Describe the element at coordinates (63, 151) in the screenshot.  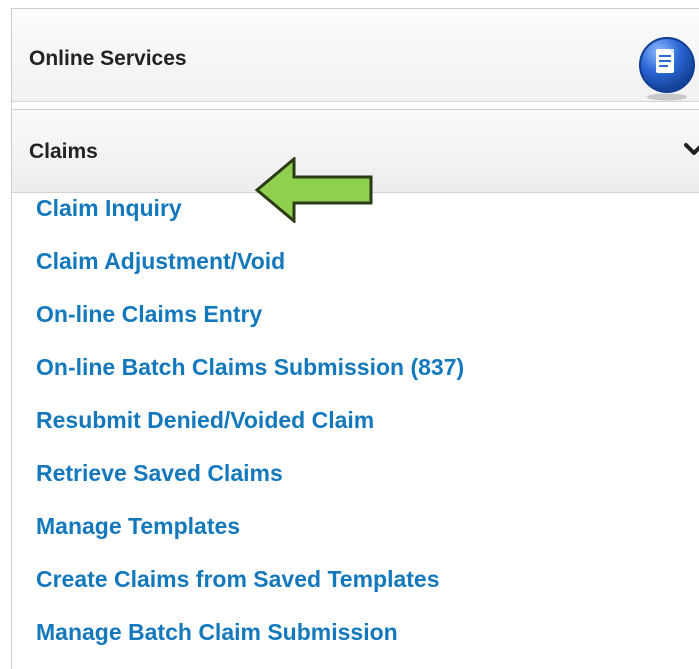
I see `claims-section-title: Claims` at that location.